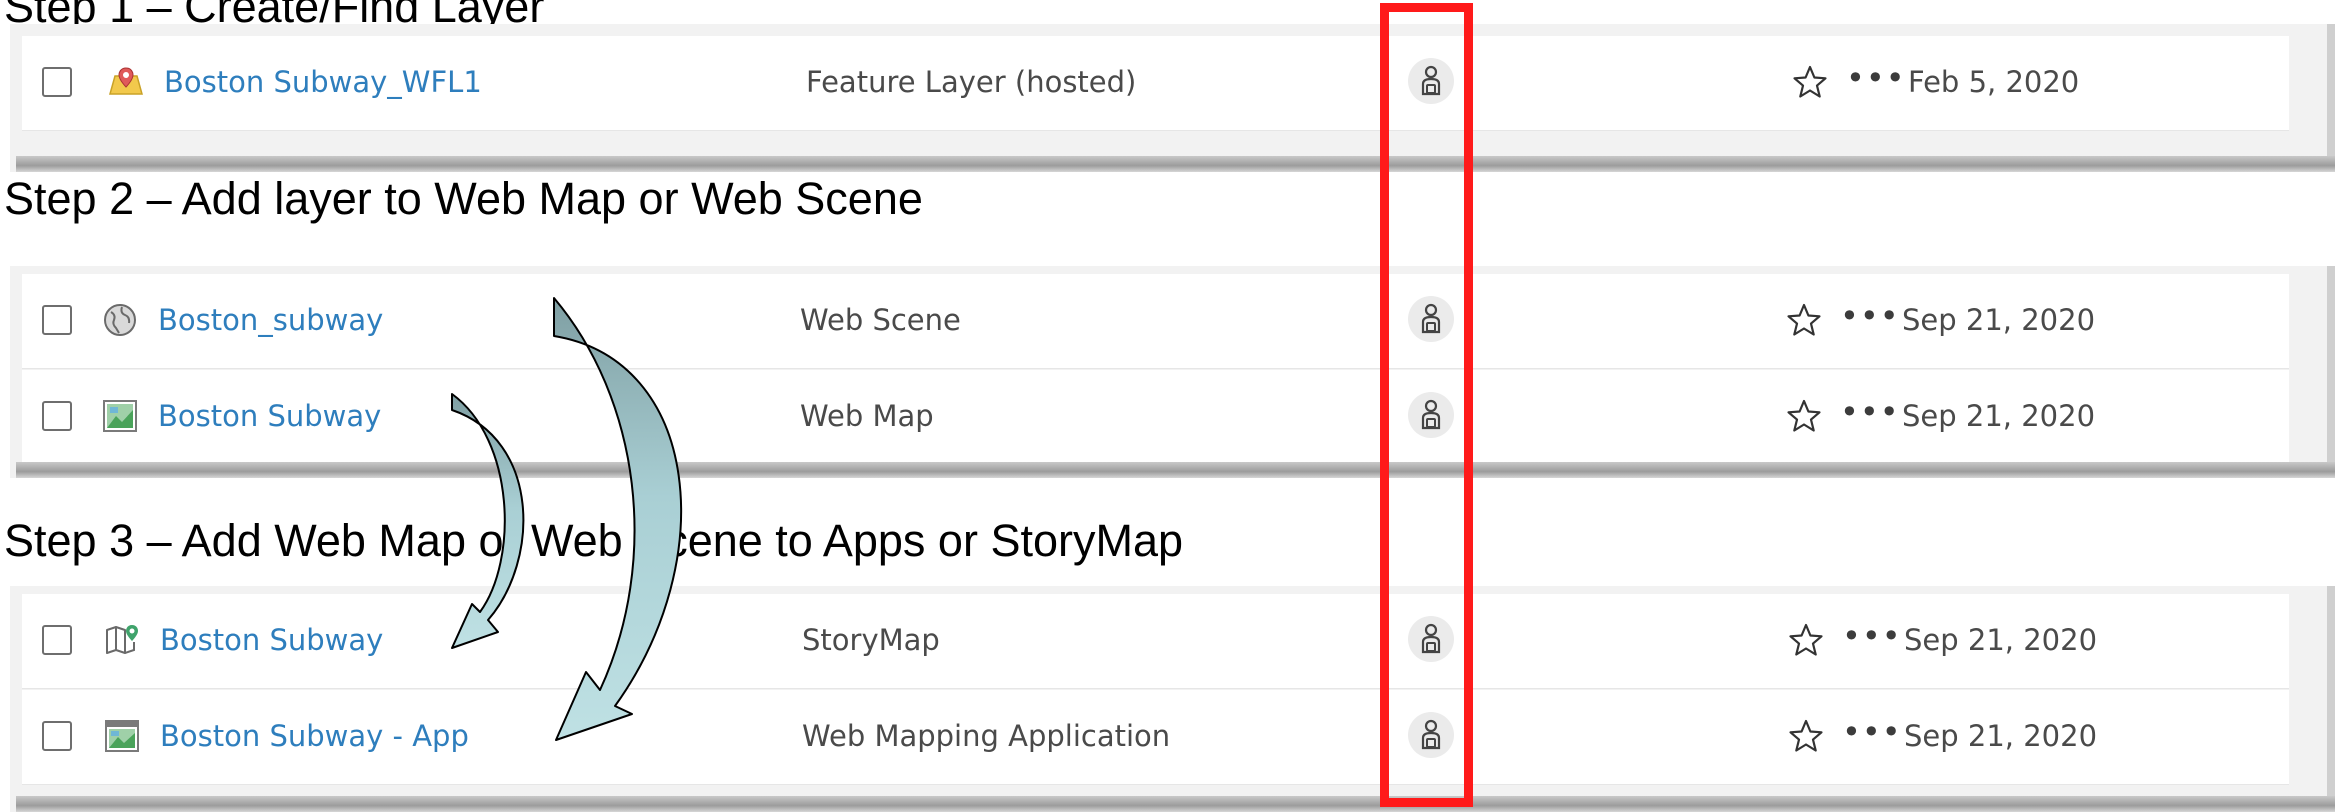 The height and width of the screenshot is (812, 2335). What do you see at coordinates (126, 81) in the screenshot?
I see `feature-layer-icon` at bounding box center [126, 81].